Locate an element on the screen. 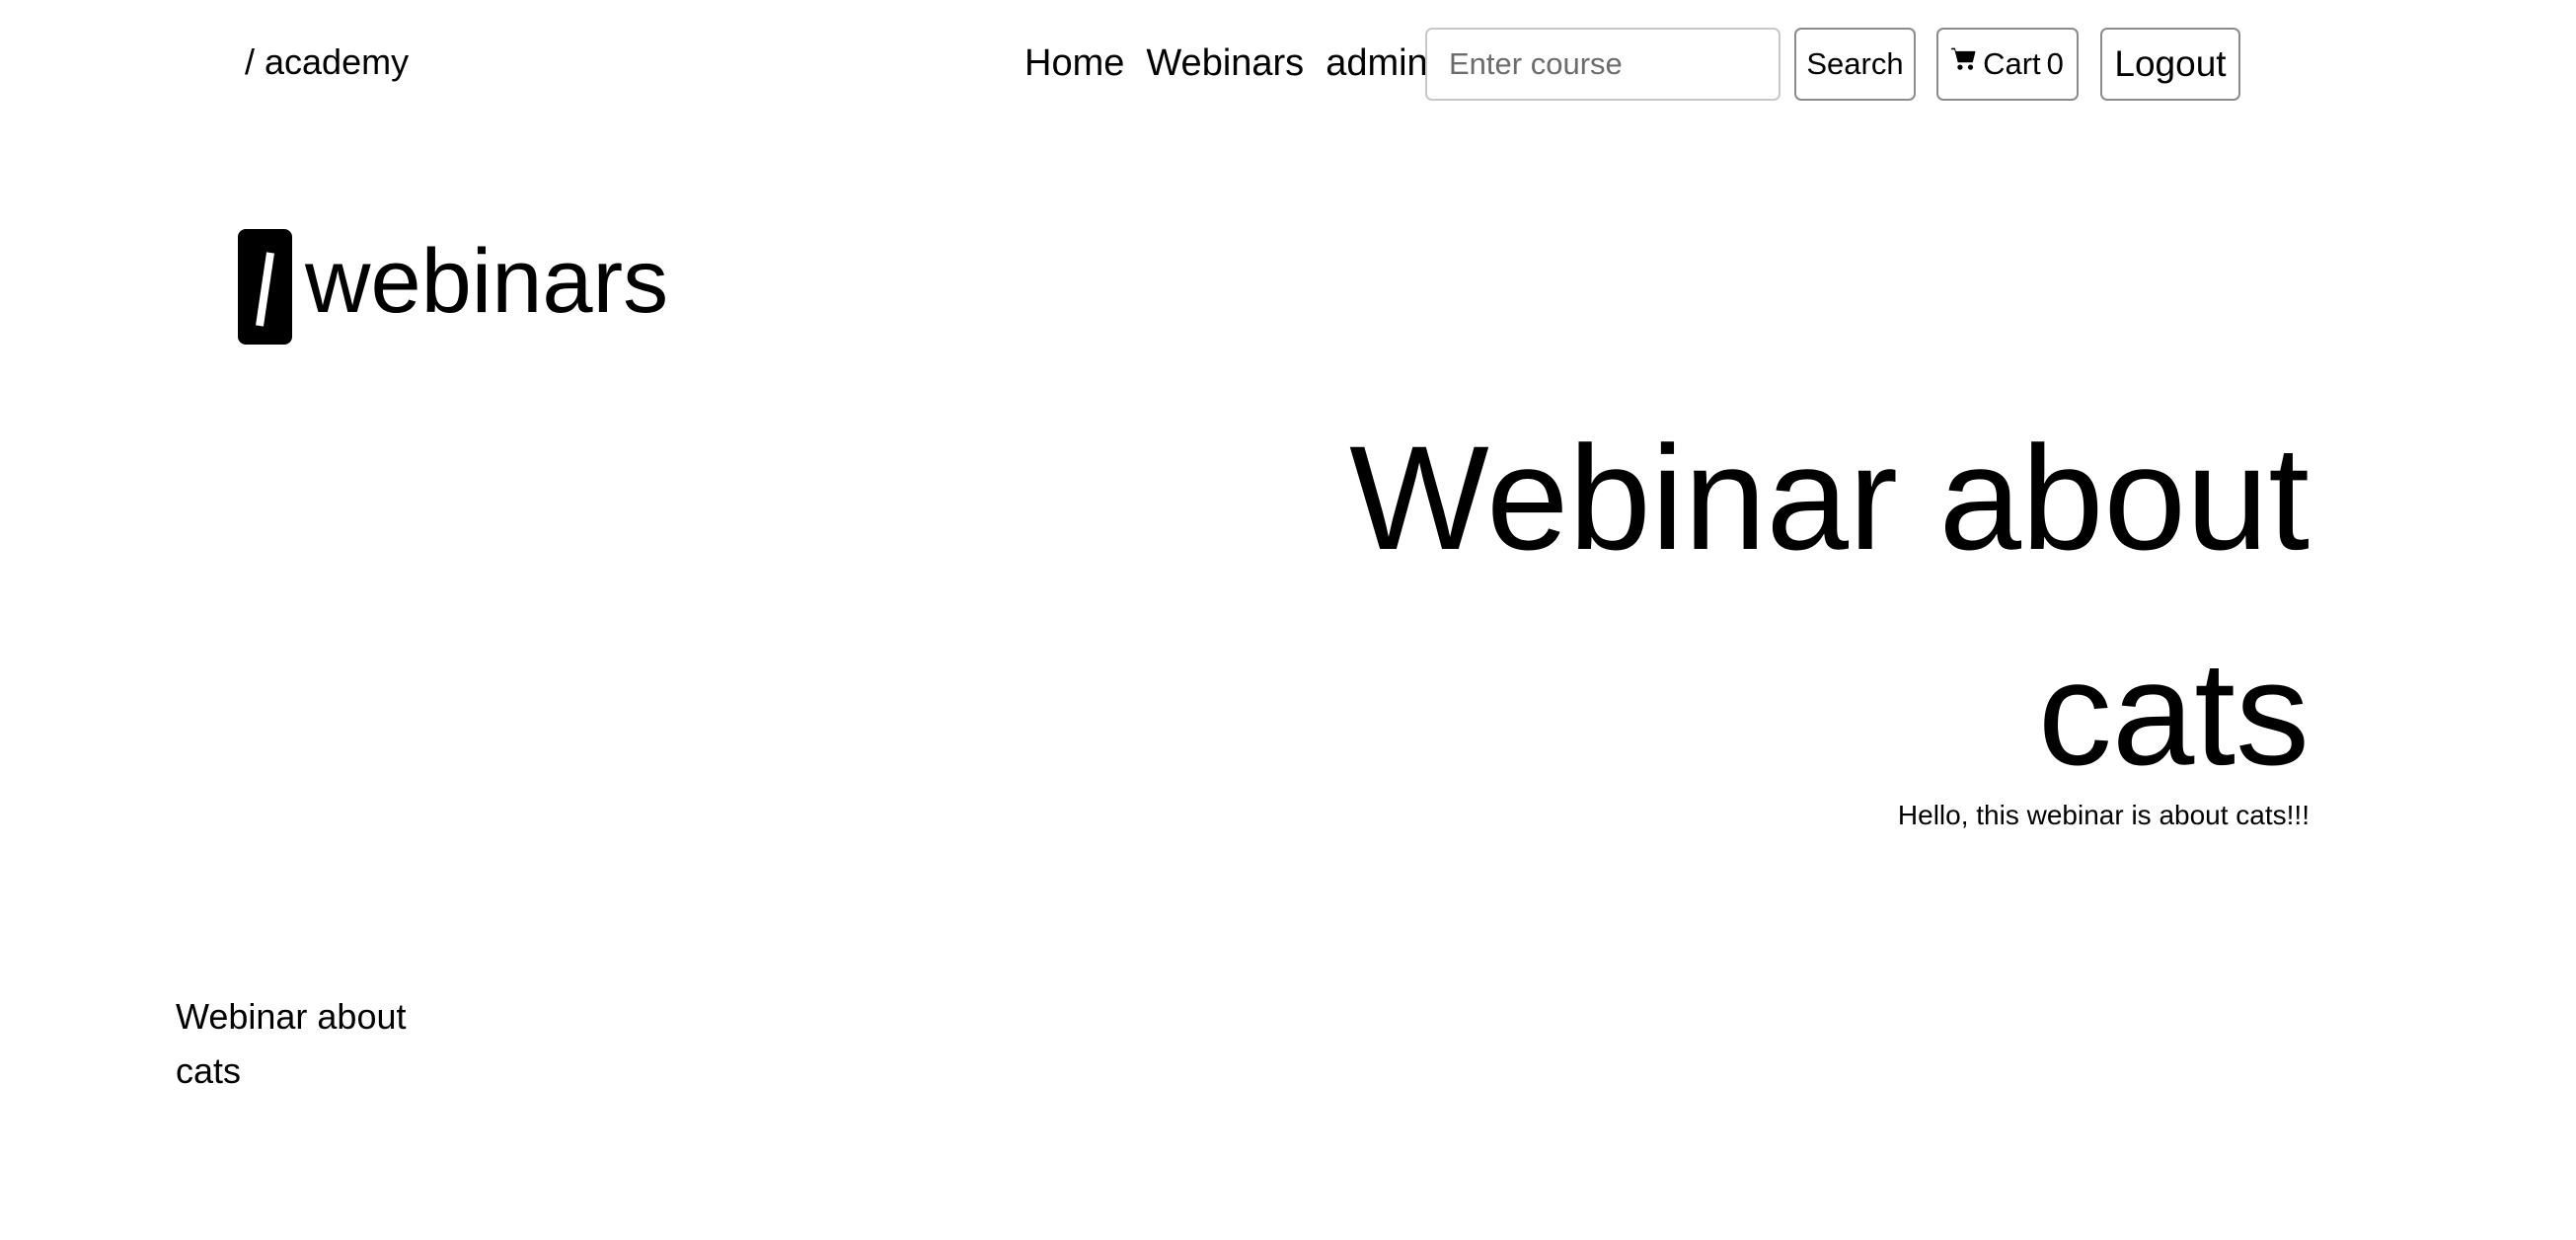 This screenshot has width=2576, height=1240. nav-link-webinars: Webinars is located at coordinates (1225, 63).